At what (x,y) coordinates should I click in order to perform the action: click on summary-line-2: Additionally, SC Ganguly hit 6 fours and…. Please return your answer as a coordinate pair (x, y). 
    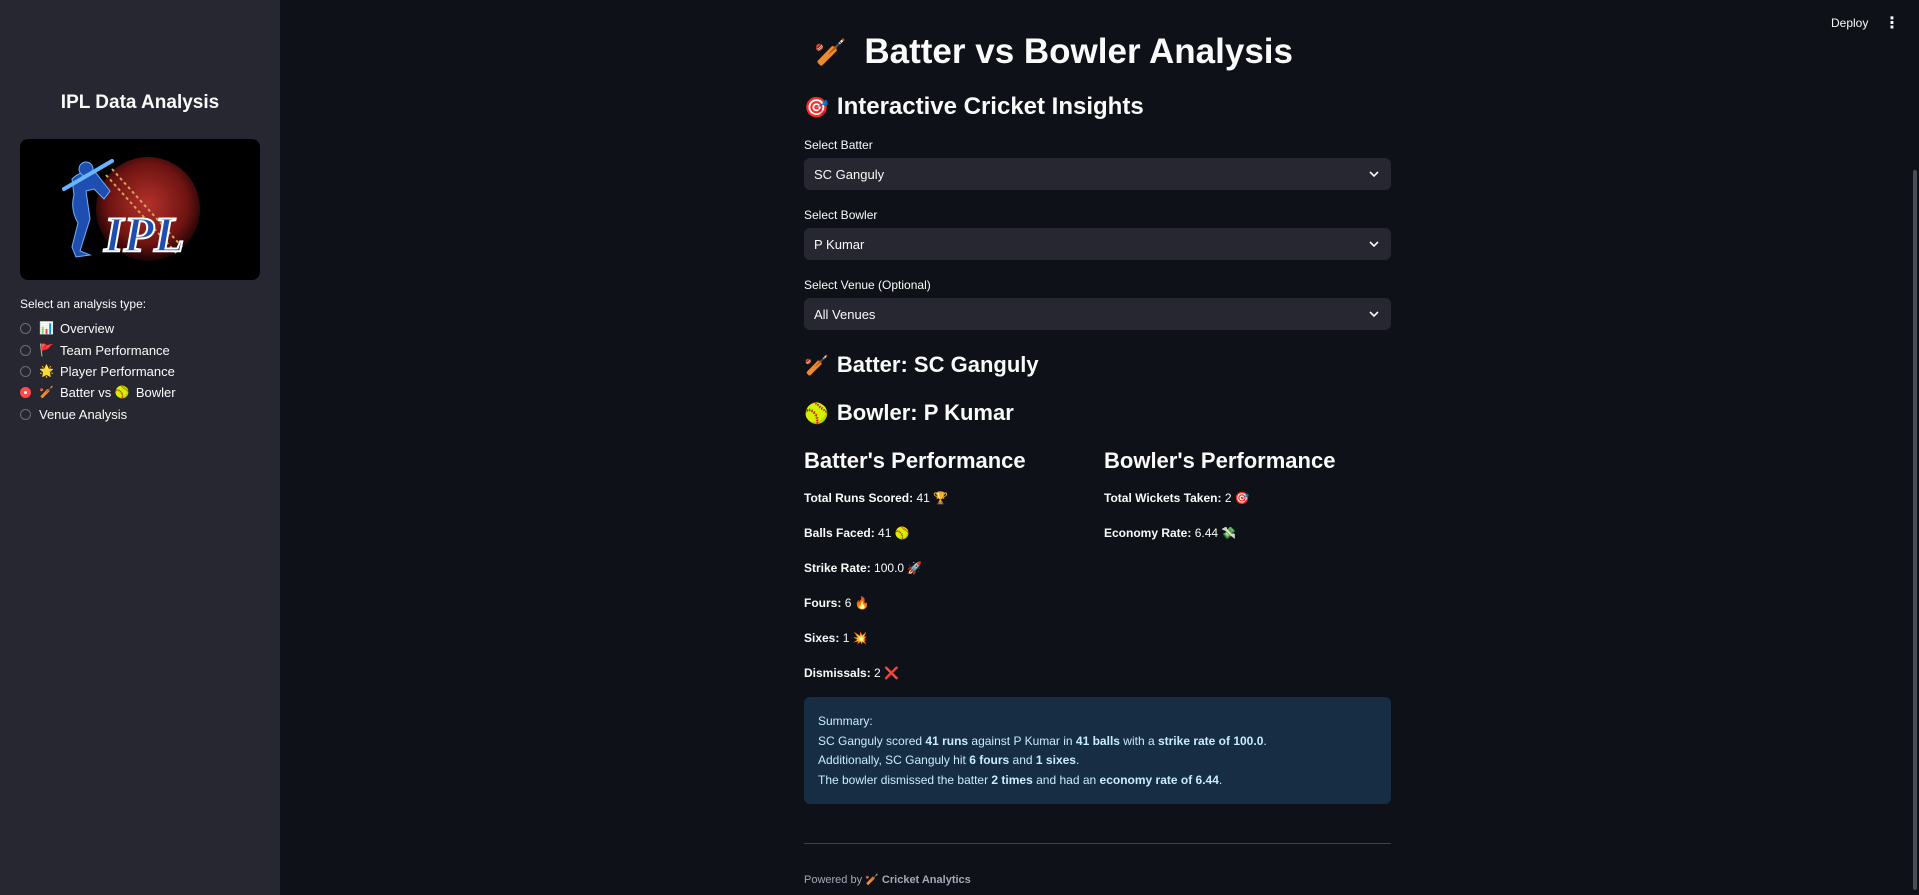
    Looking at the image, I should click on (949, 760).